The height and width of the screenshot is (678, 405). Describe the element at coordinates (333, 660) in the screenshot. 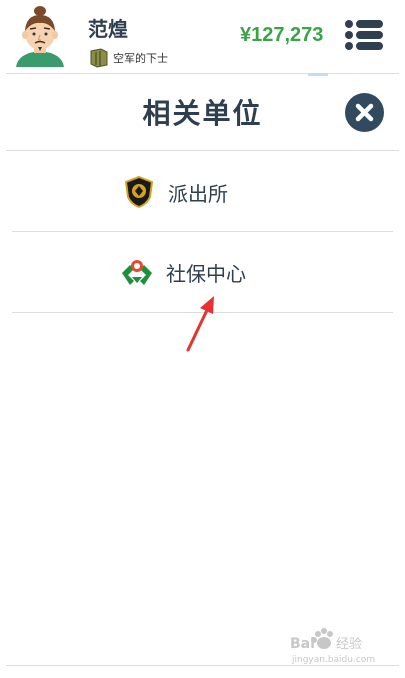

I see `svg-text: jingyan.baidu.com` at that location.